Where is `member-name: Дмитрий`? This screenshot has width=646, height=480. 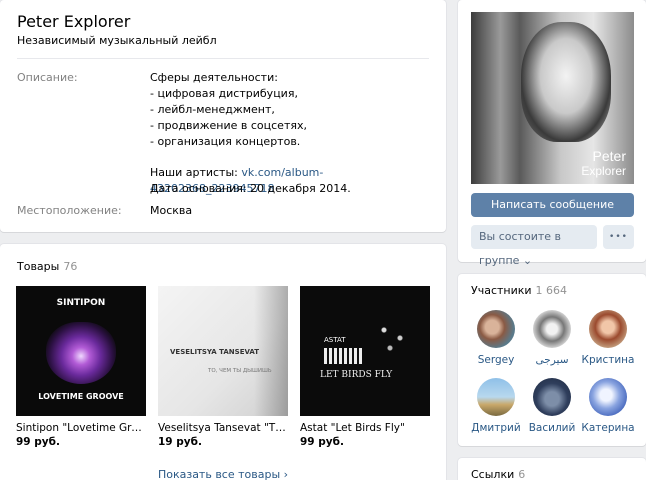
member-name: Дмитрий is located at coordinates (496, 428).